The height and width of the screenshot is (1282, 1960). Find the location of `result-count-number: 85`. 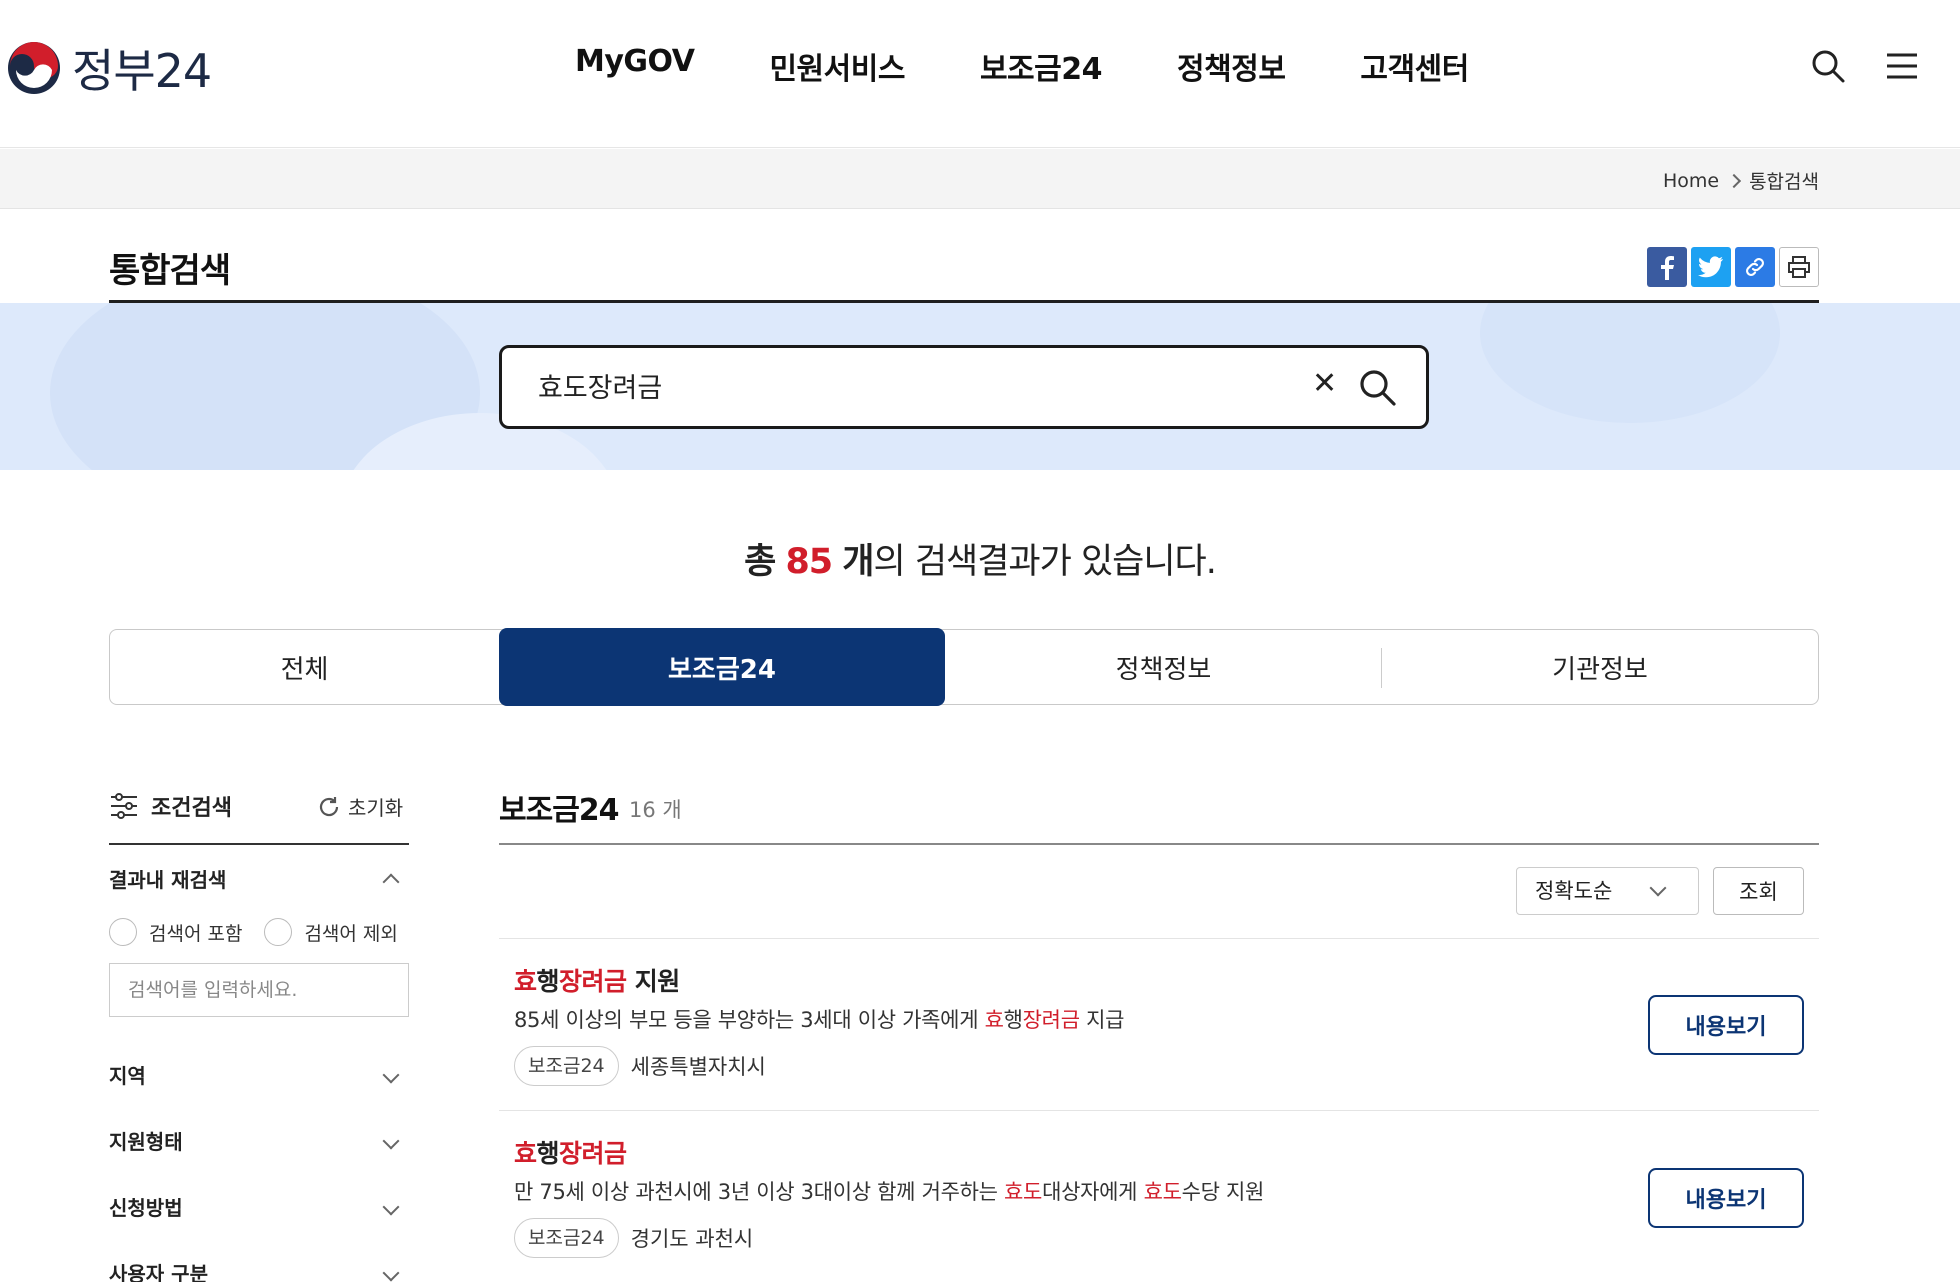

result-count-number: 85 is located at coordinates (809, 562).